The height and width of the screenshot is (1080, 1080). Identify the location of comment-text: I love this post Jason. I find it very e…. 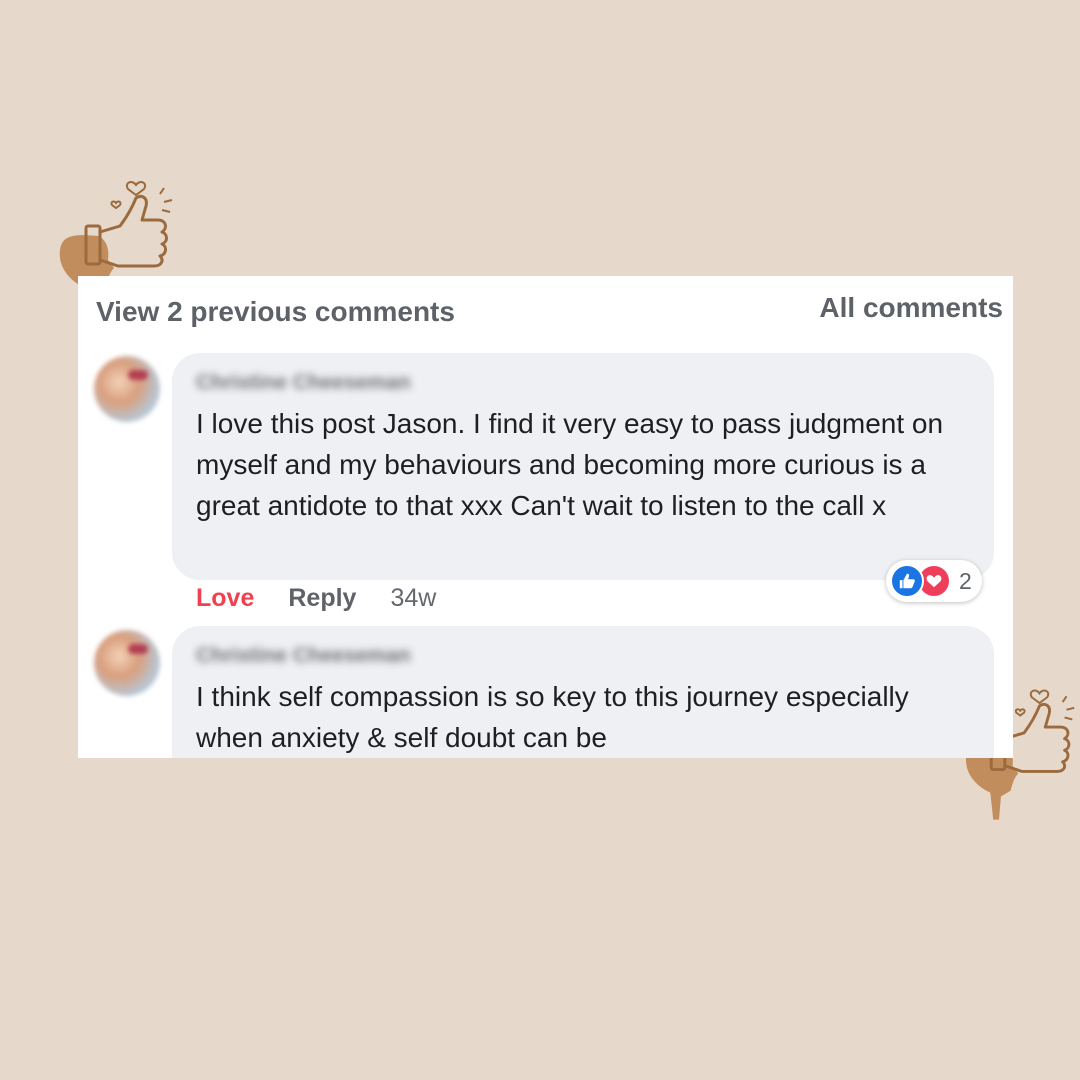
(570, 464).